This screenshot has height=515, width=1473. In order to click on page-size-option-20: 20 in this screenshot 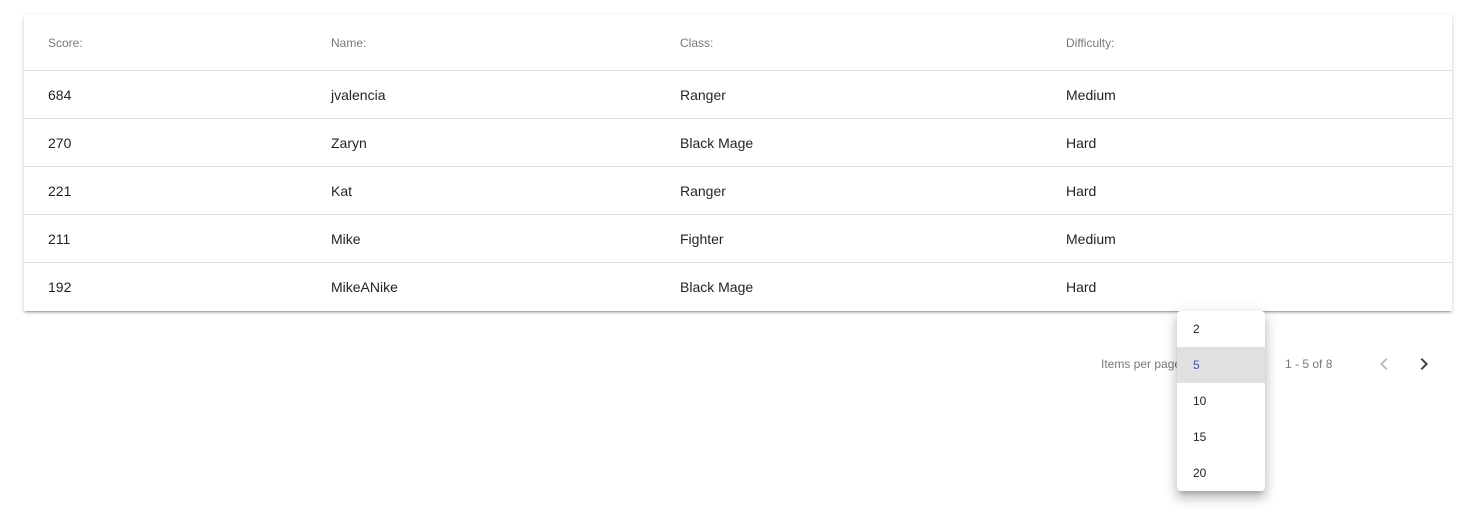, I will do `click(1221, 473)`.